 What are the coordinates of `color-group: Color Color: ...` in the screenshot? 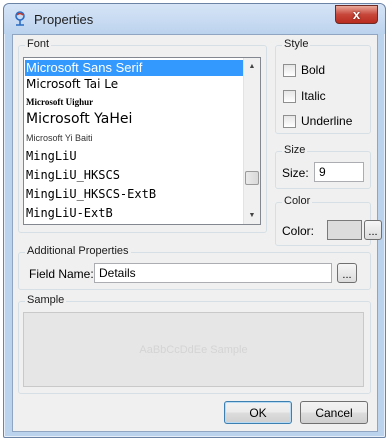 It's located at (328, 220).